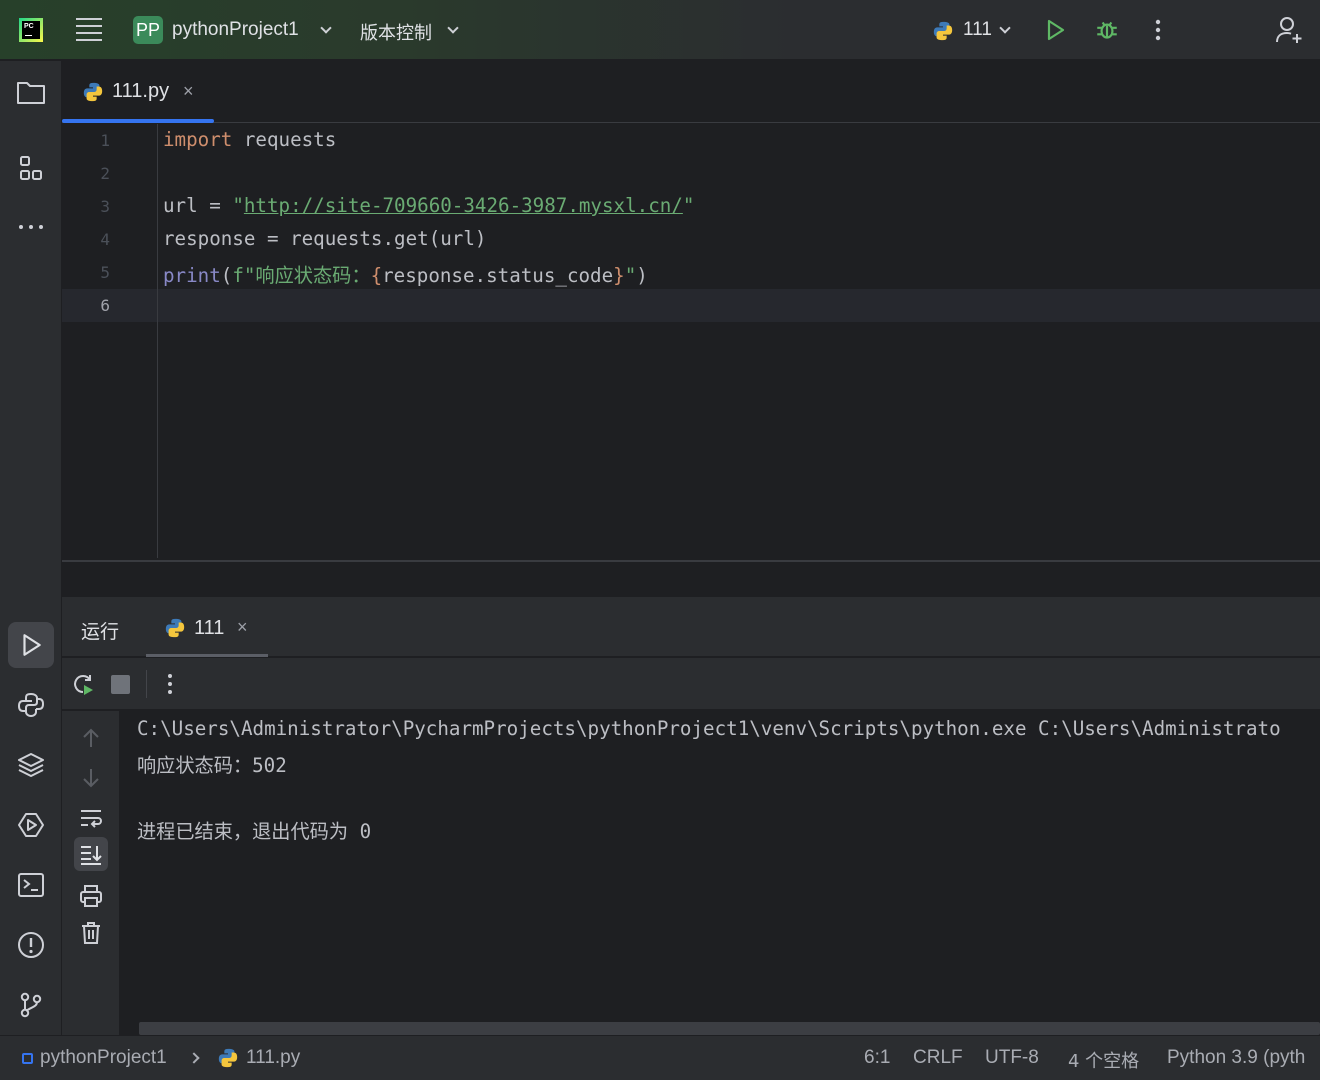  I want to click on git-icon, so click(31, 1005).